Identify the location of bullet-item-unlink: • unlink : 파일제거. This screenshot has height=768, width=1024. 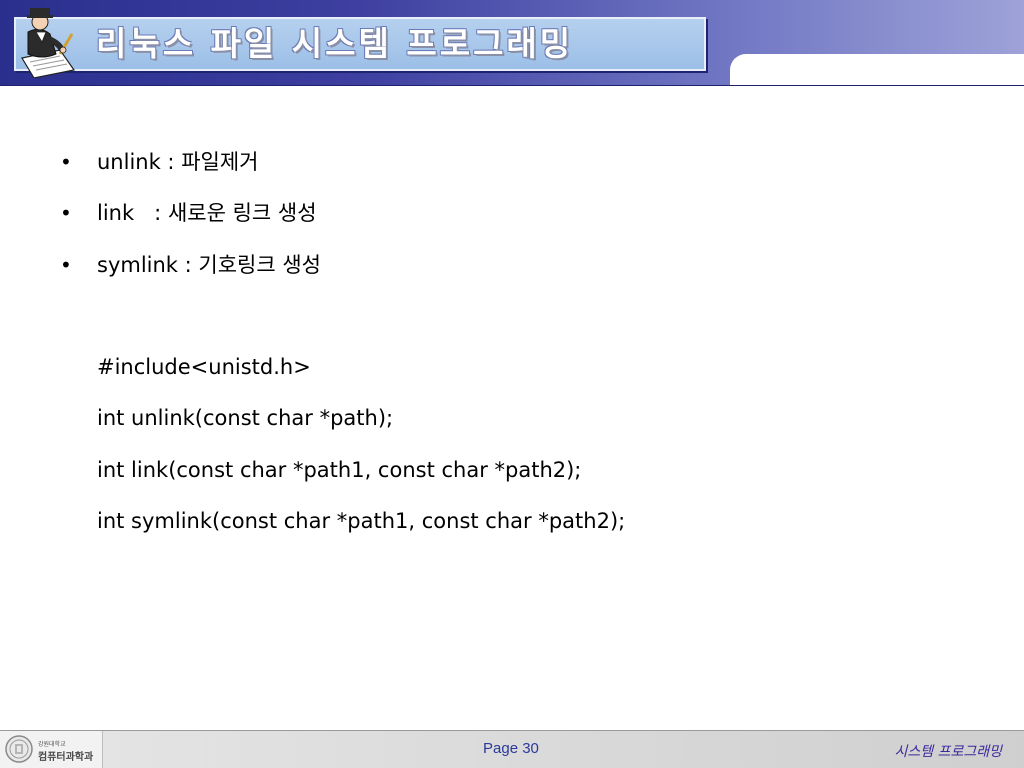
(159, 162).